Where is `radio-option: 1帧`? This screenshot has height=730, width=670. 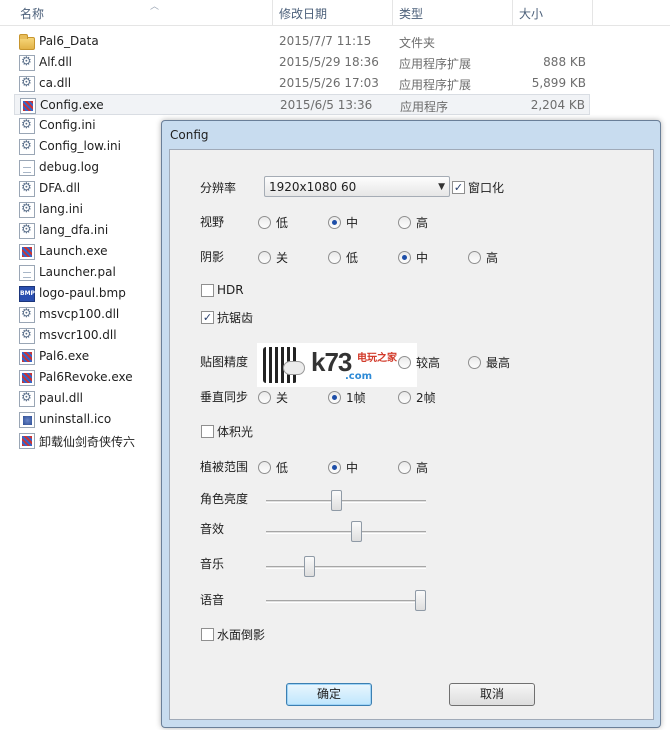
radio-option: 1帧 is located at coordinates (347, 397).